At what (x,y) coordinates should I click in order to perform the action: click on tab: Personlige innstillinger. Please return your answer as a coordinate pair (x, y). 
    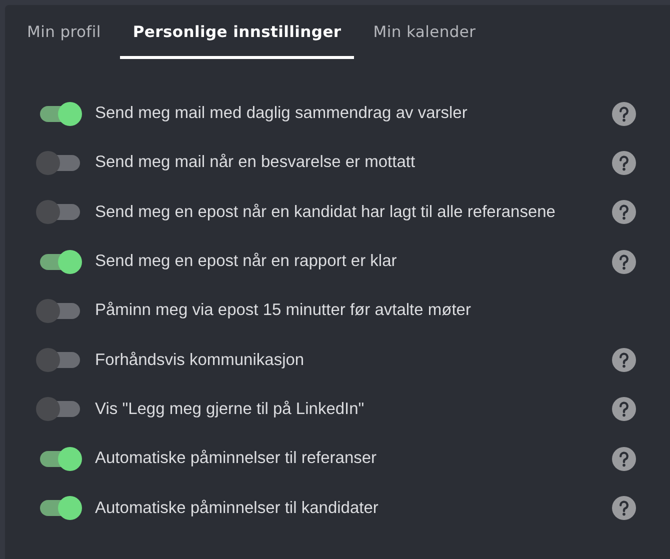
    Looking at the image, I should click on (237, 32).